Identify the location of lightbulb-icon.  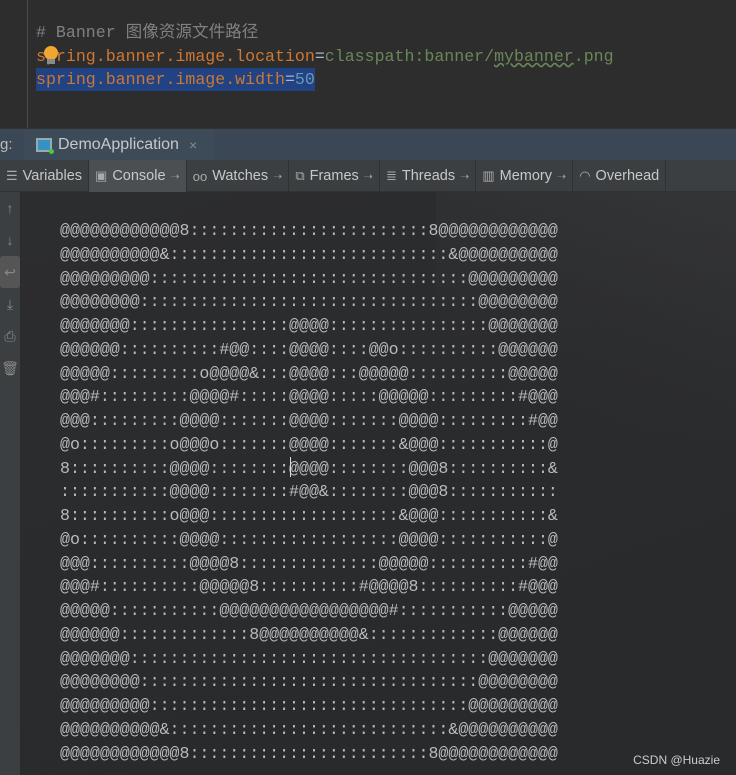
(51, 55).